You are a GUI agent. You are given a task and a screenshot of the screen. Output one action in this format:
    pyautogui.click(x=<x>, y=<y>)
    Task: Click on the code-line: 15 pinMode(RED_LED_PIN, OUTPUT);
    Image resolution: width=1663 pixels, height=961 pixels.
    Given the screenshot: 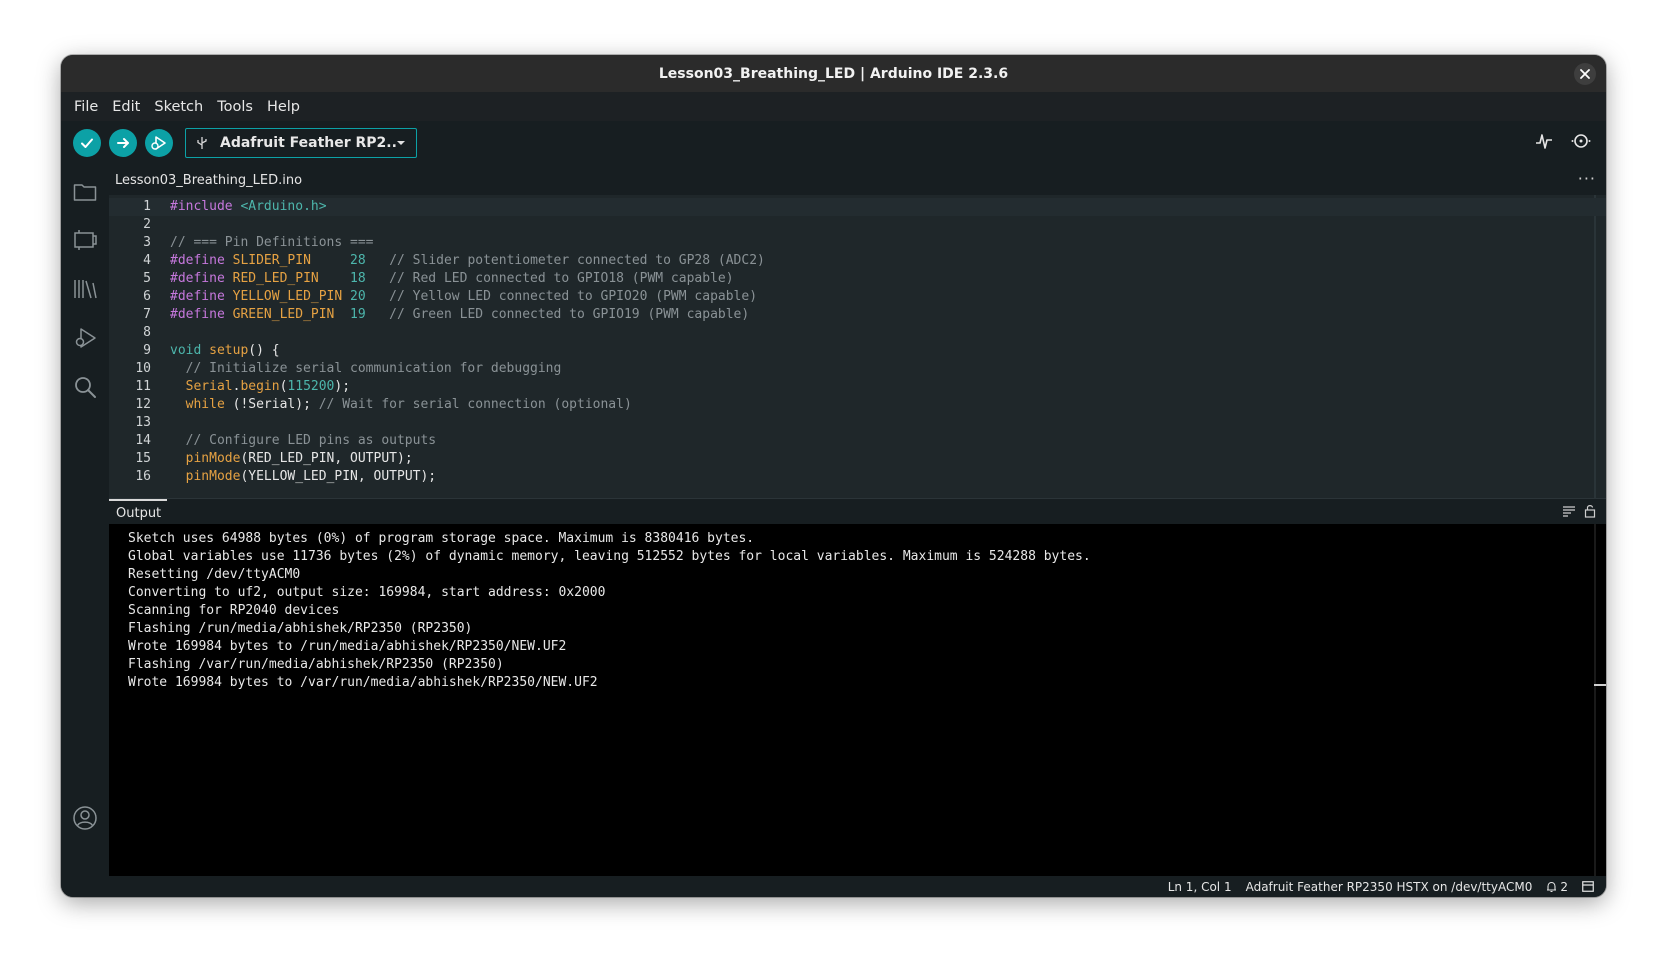 What is the action you would take?
    pyautogui.click(x=857, y=459)
    